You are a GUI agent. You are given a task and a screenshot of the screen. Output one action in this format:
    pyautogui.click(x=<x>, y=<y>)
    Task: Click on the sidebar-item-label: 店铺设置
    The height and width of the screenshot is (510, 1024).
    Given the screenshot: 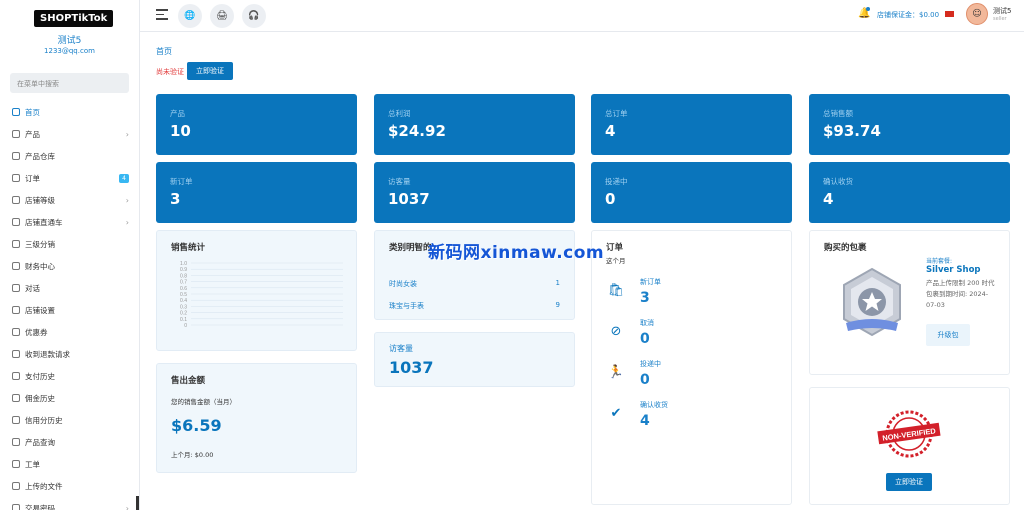 What is the action you would take?
    pyautogui.click(x=40, y=310)
    